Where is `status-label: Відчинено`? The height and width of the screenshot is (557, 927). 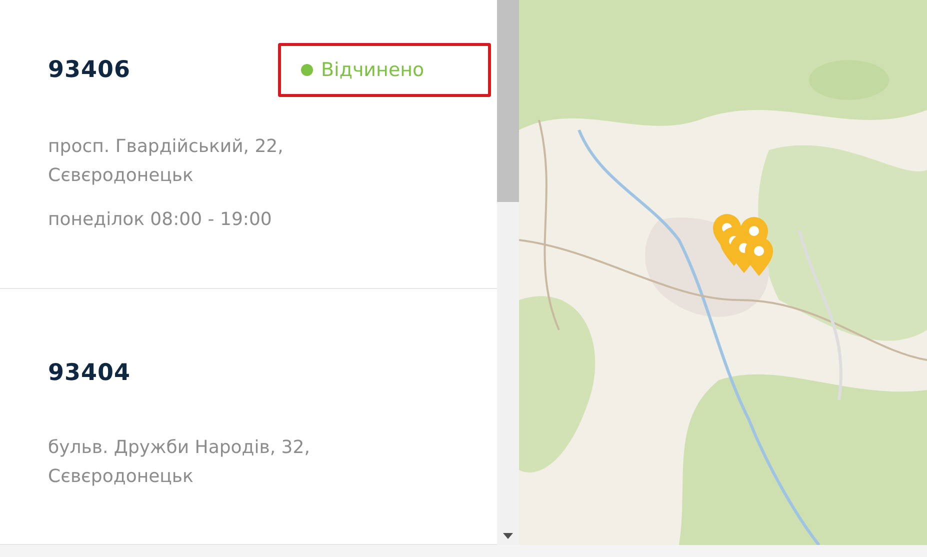 status-label: Відчинено is located at coordinates (372, 70).